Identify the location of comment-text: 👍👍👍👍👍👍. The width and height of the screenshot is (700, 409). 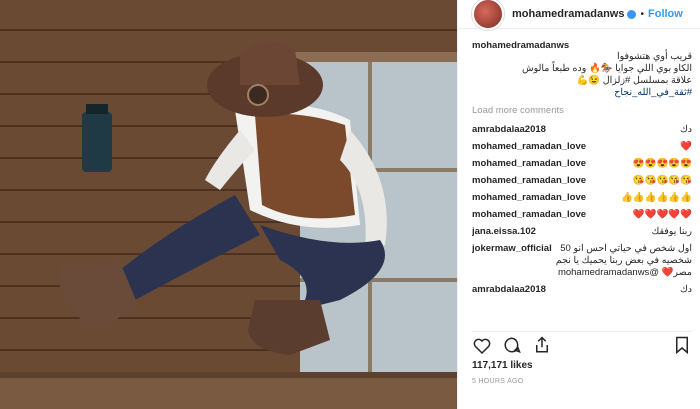
(656, 197).